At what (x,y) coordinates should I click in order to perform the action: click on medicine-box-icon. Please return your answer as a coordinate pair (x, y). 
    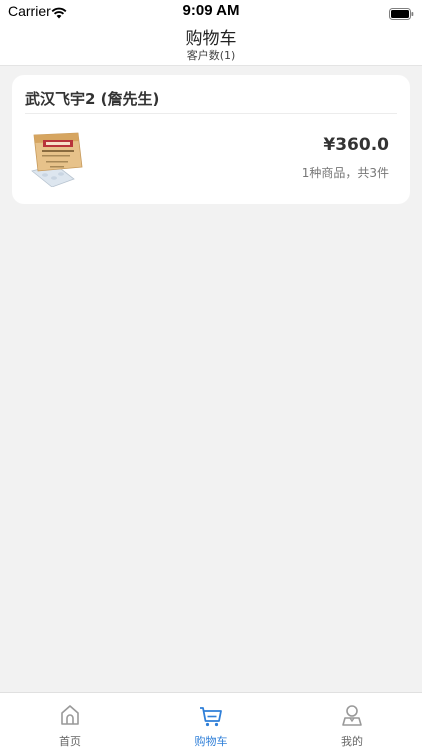
    Looking at the image, I should click on (60, 159).